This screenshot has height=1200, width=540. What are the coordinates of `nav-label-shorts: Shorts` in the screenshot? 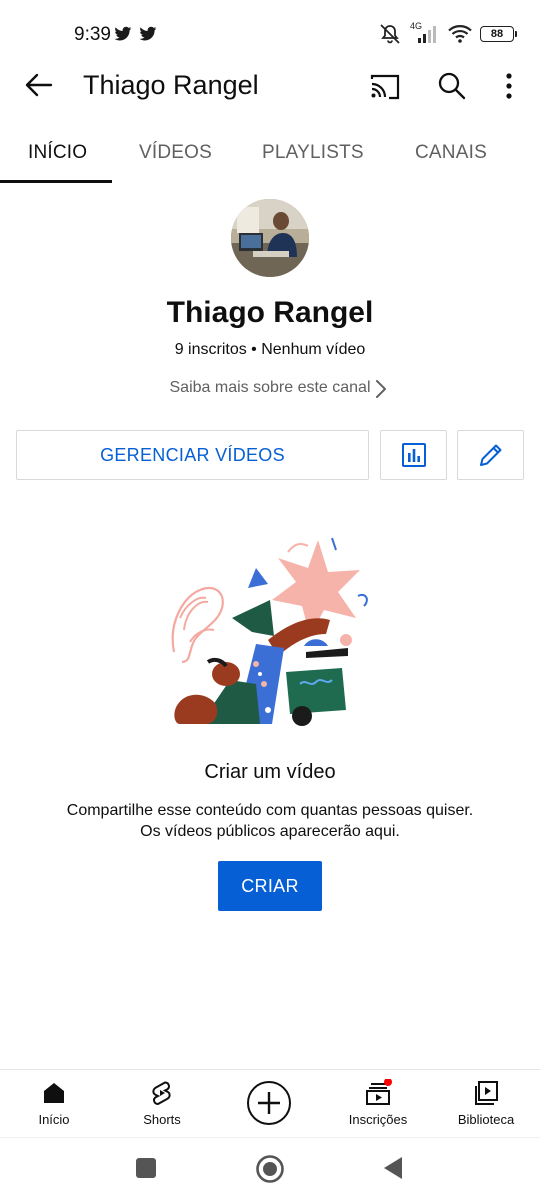 It's located at (162, 1119).